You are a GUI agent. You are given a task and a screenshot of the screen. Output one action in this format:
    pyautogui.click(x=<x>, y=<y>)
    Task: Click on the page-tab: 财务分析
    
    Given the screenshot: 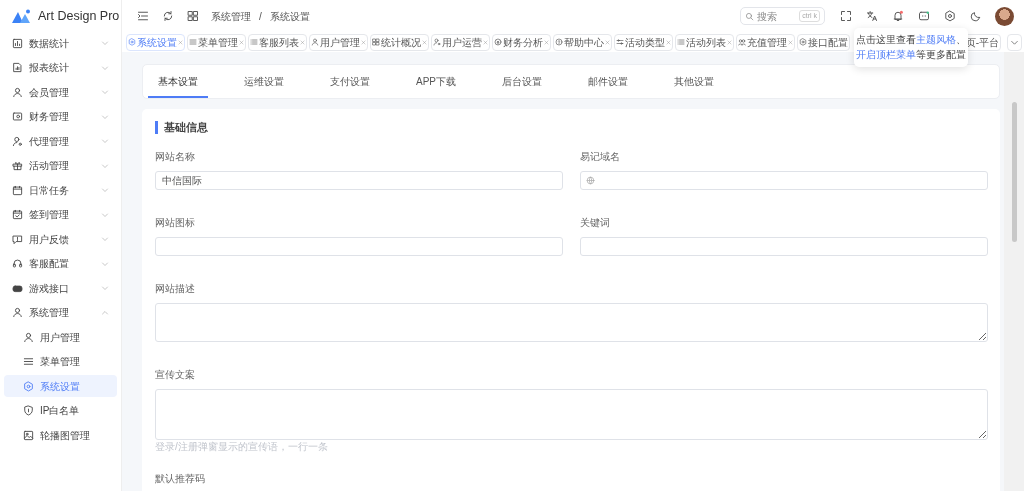 What is the action you would take?
    pyautogui.click(x=521, y=42)
    